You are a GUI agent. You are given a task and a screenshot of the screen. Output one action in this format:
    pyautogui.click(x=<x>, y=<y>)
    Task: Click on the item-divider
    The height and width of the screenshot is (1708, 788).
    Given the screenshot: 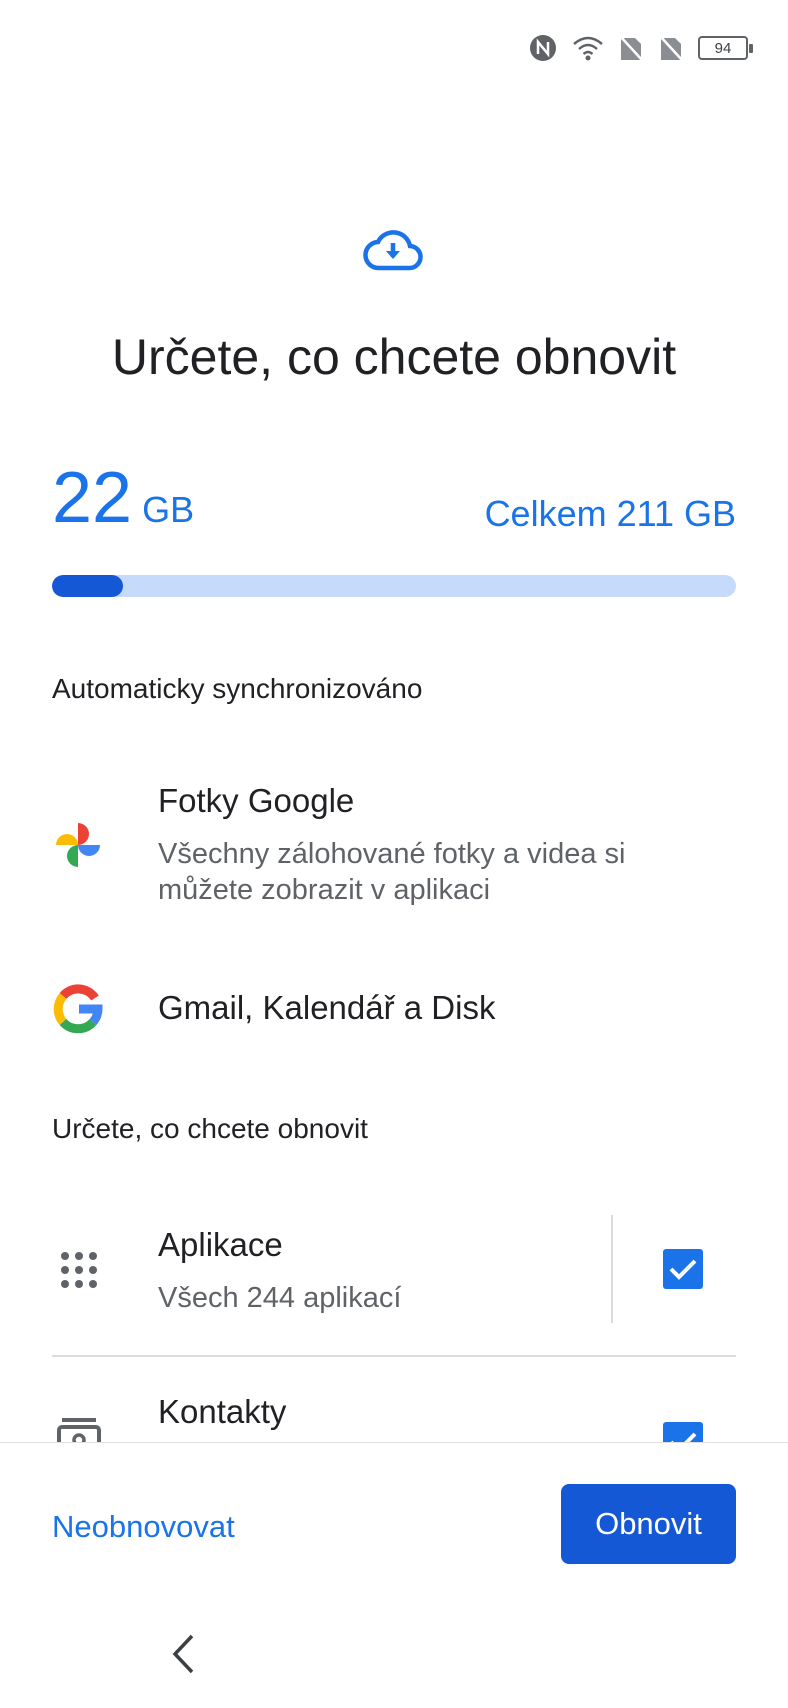 What is the action you would take?
    pyautogui.click(x=612, y=1269)
    